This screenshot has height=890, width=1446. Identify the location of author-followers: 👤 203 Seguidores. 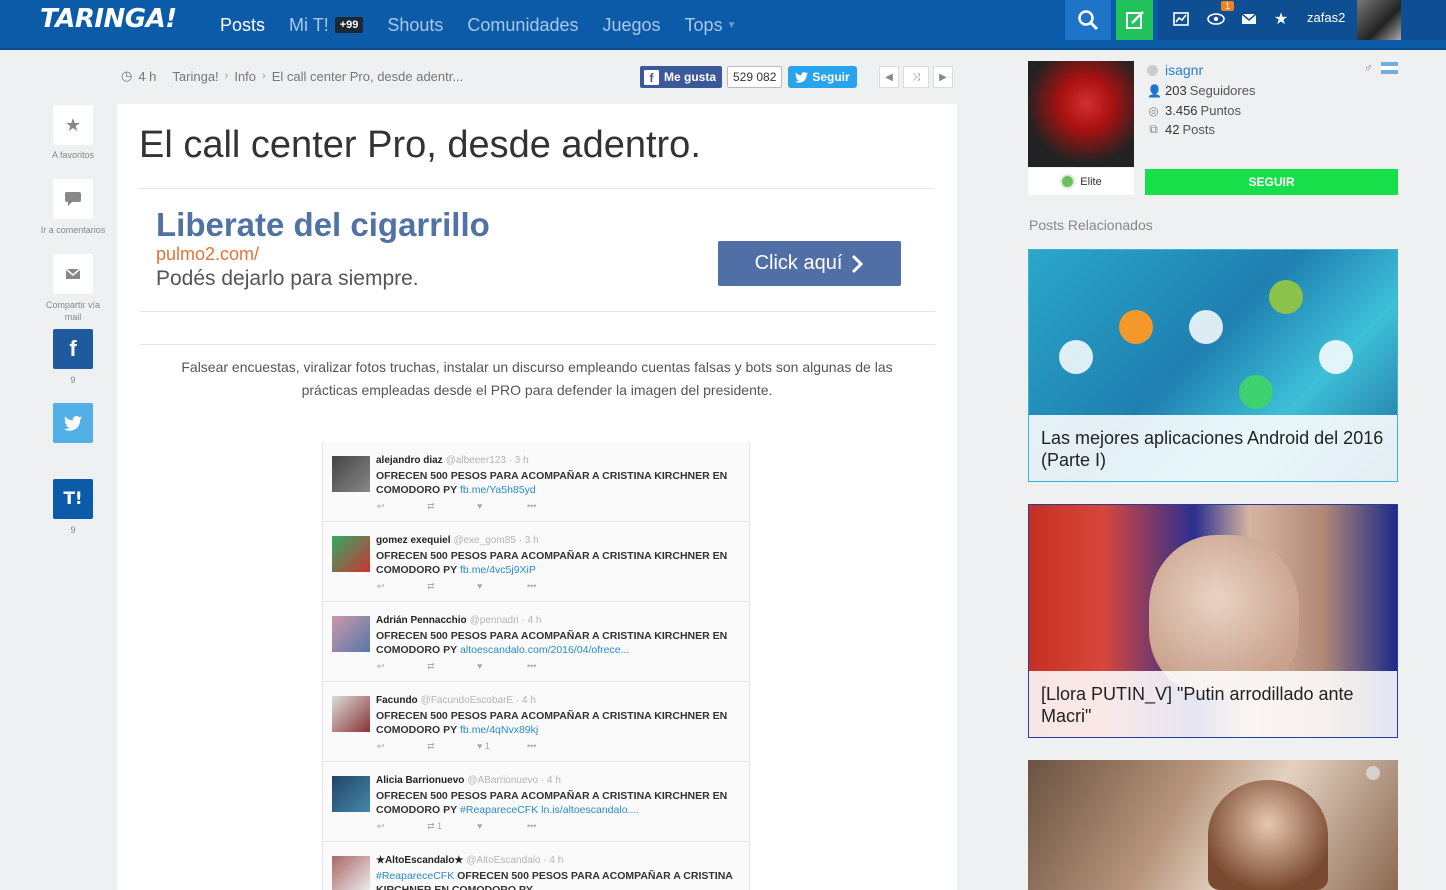
(1201, 90).